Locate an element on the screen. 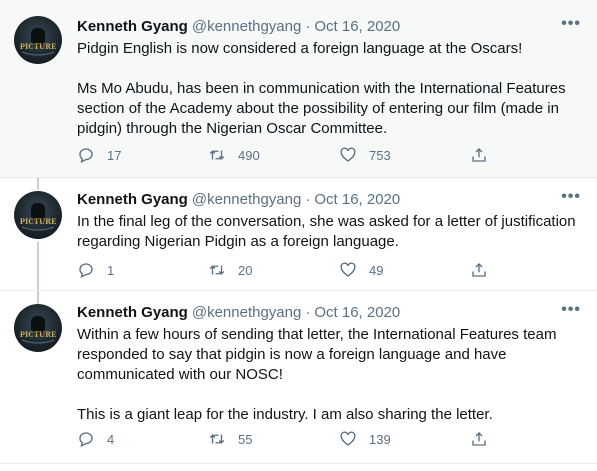  tweet-actions: 4 55 139 is located at coordinates (292, 439).